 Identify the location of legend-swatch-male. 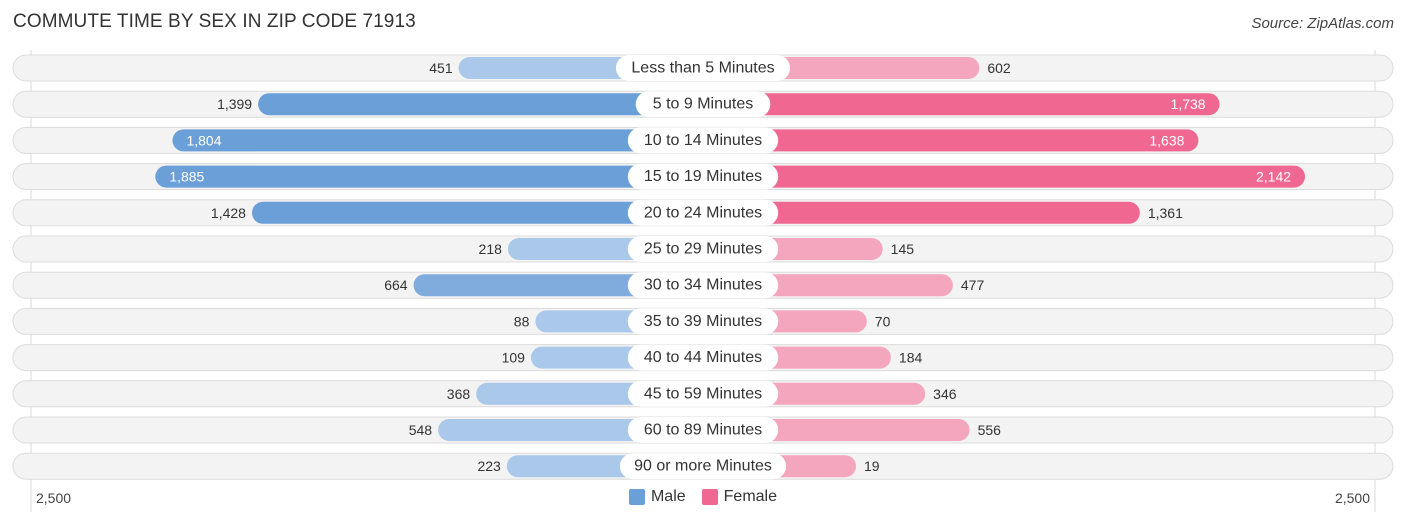
(636, 497).